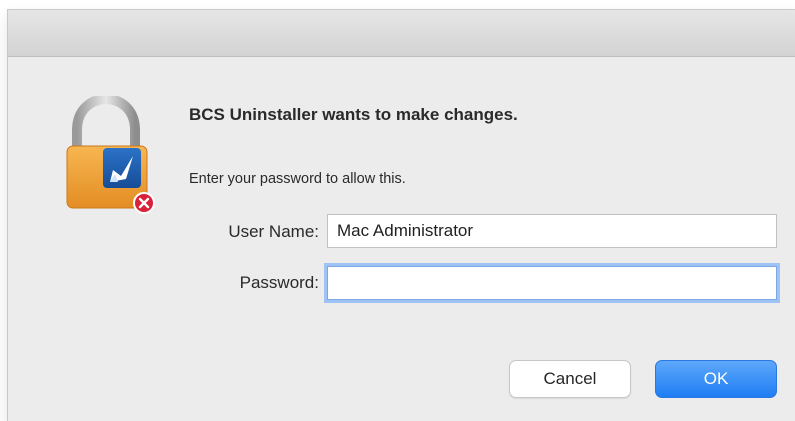 The width and height of the screenshot is (795, 421). What do you see at coordinates (552, 231) in the screenshot?
I see `user-name-field` at bounding box center [552, 231].